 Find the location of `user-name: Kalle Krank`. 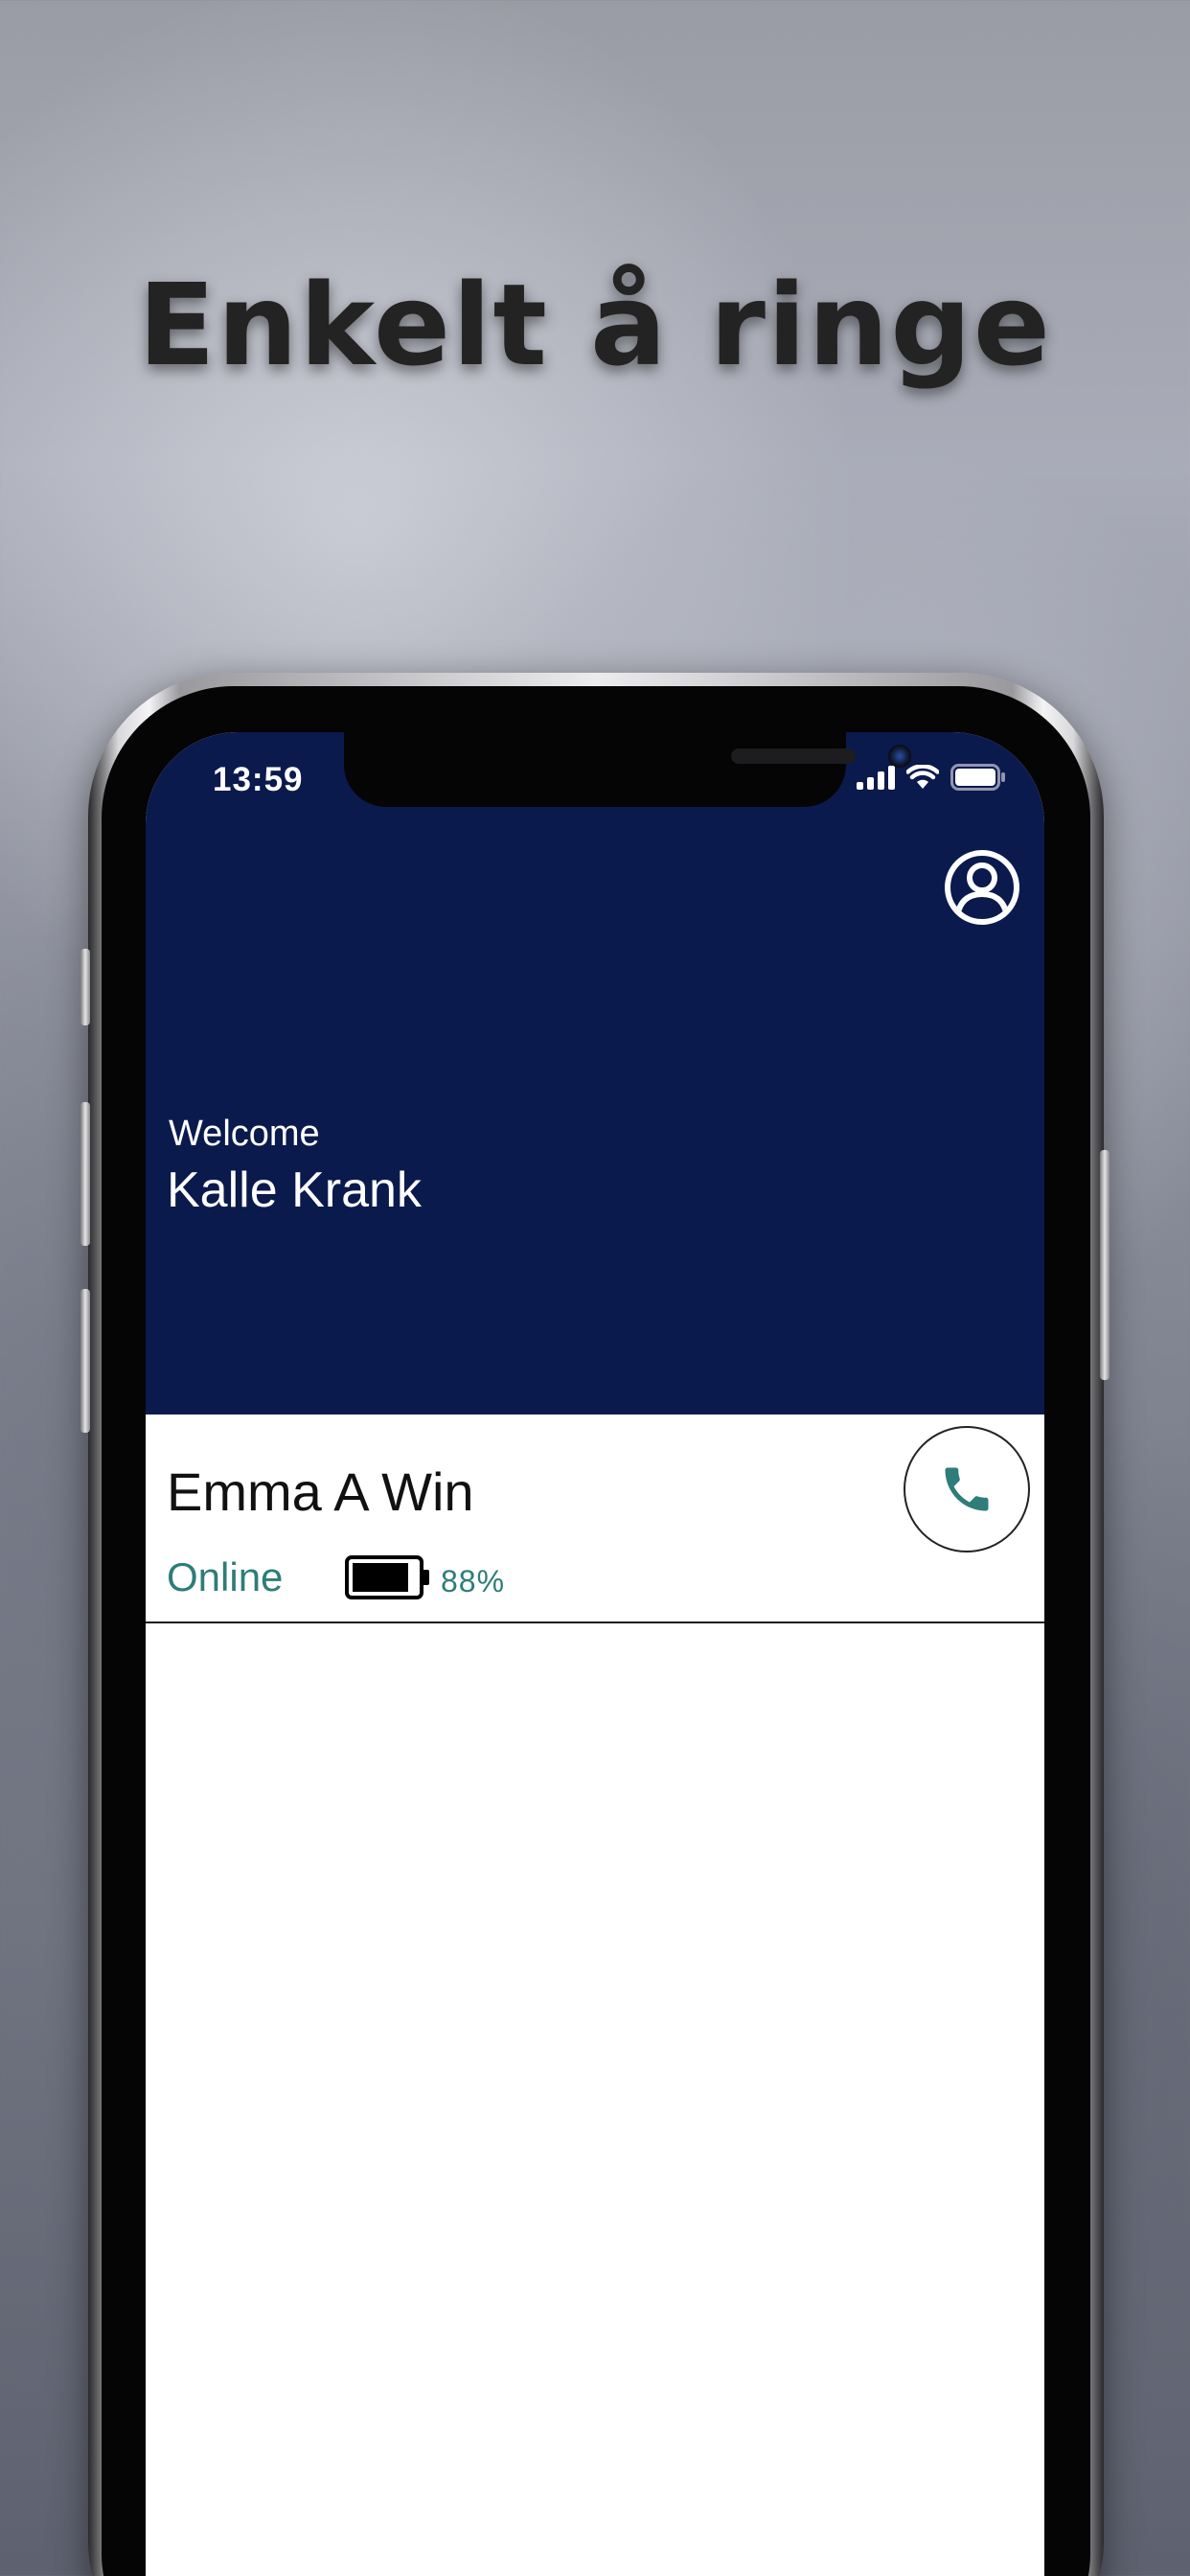

user-name: Kalle Krank is located at coordinates (295, 1190).